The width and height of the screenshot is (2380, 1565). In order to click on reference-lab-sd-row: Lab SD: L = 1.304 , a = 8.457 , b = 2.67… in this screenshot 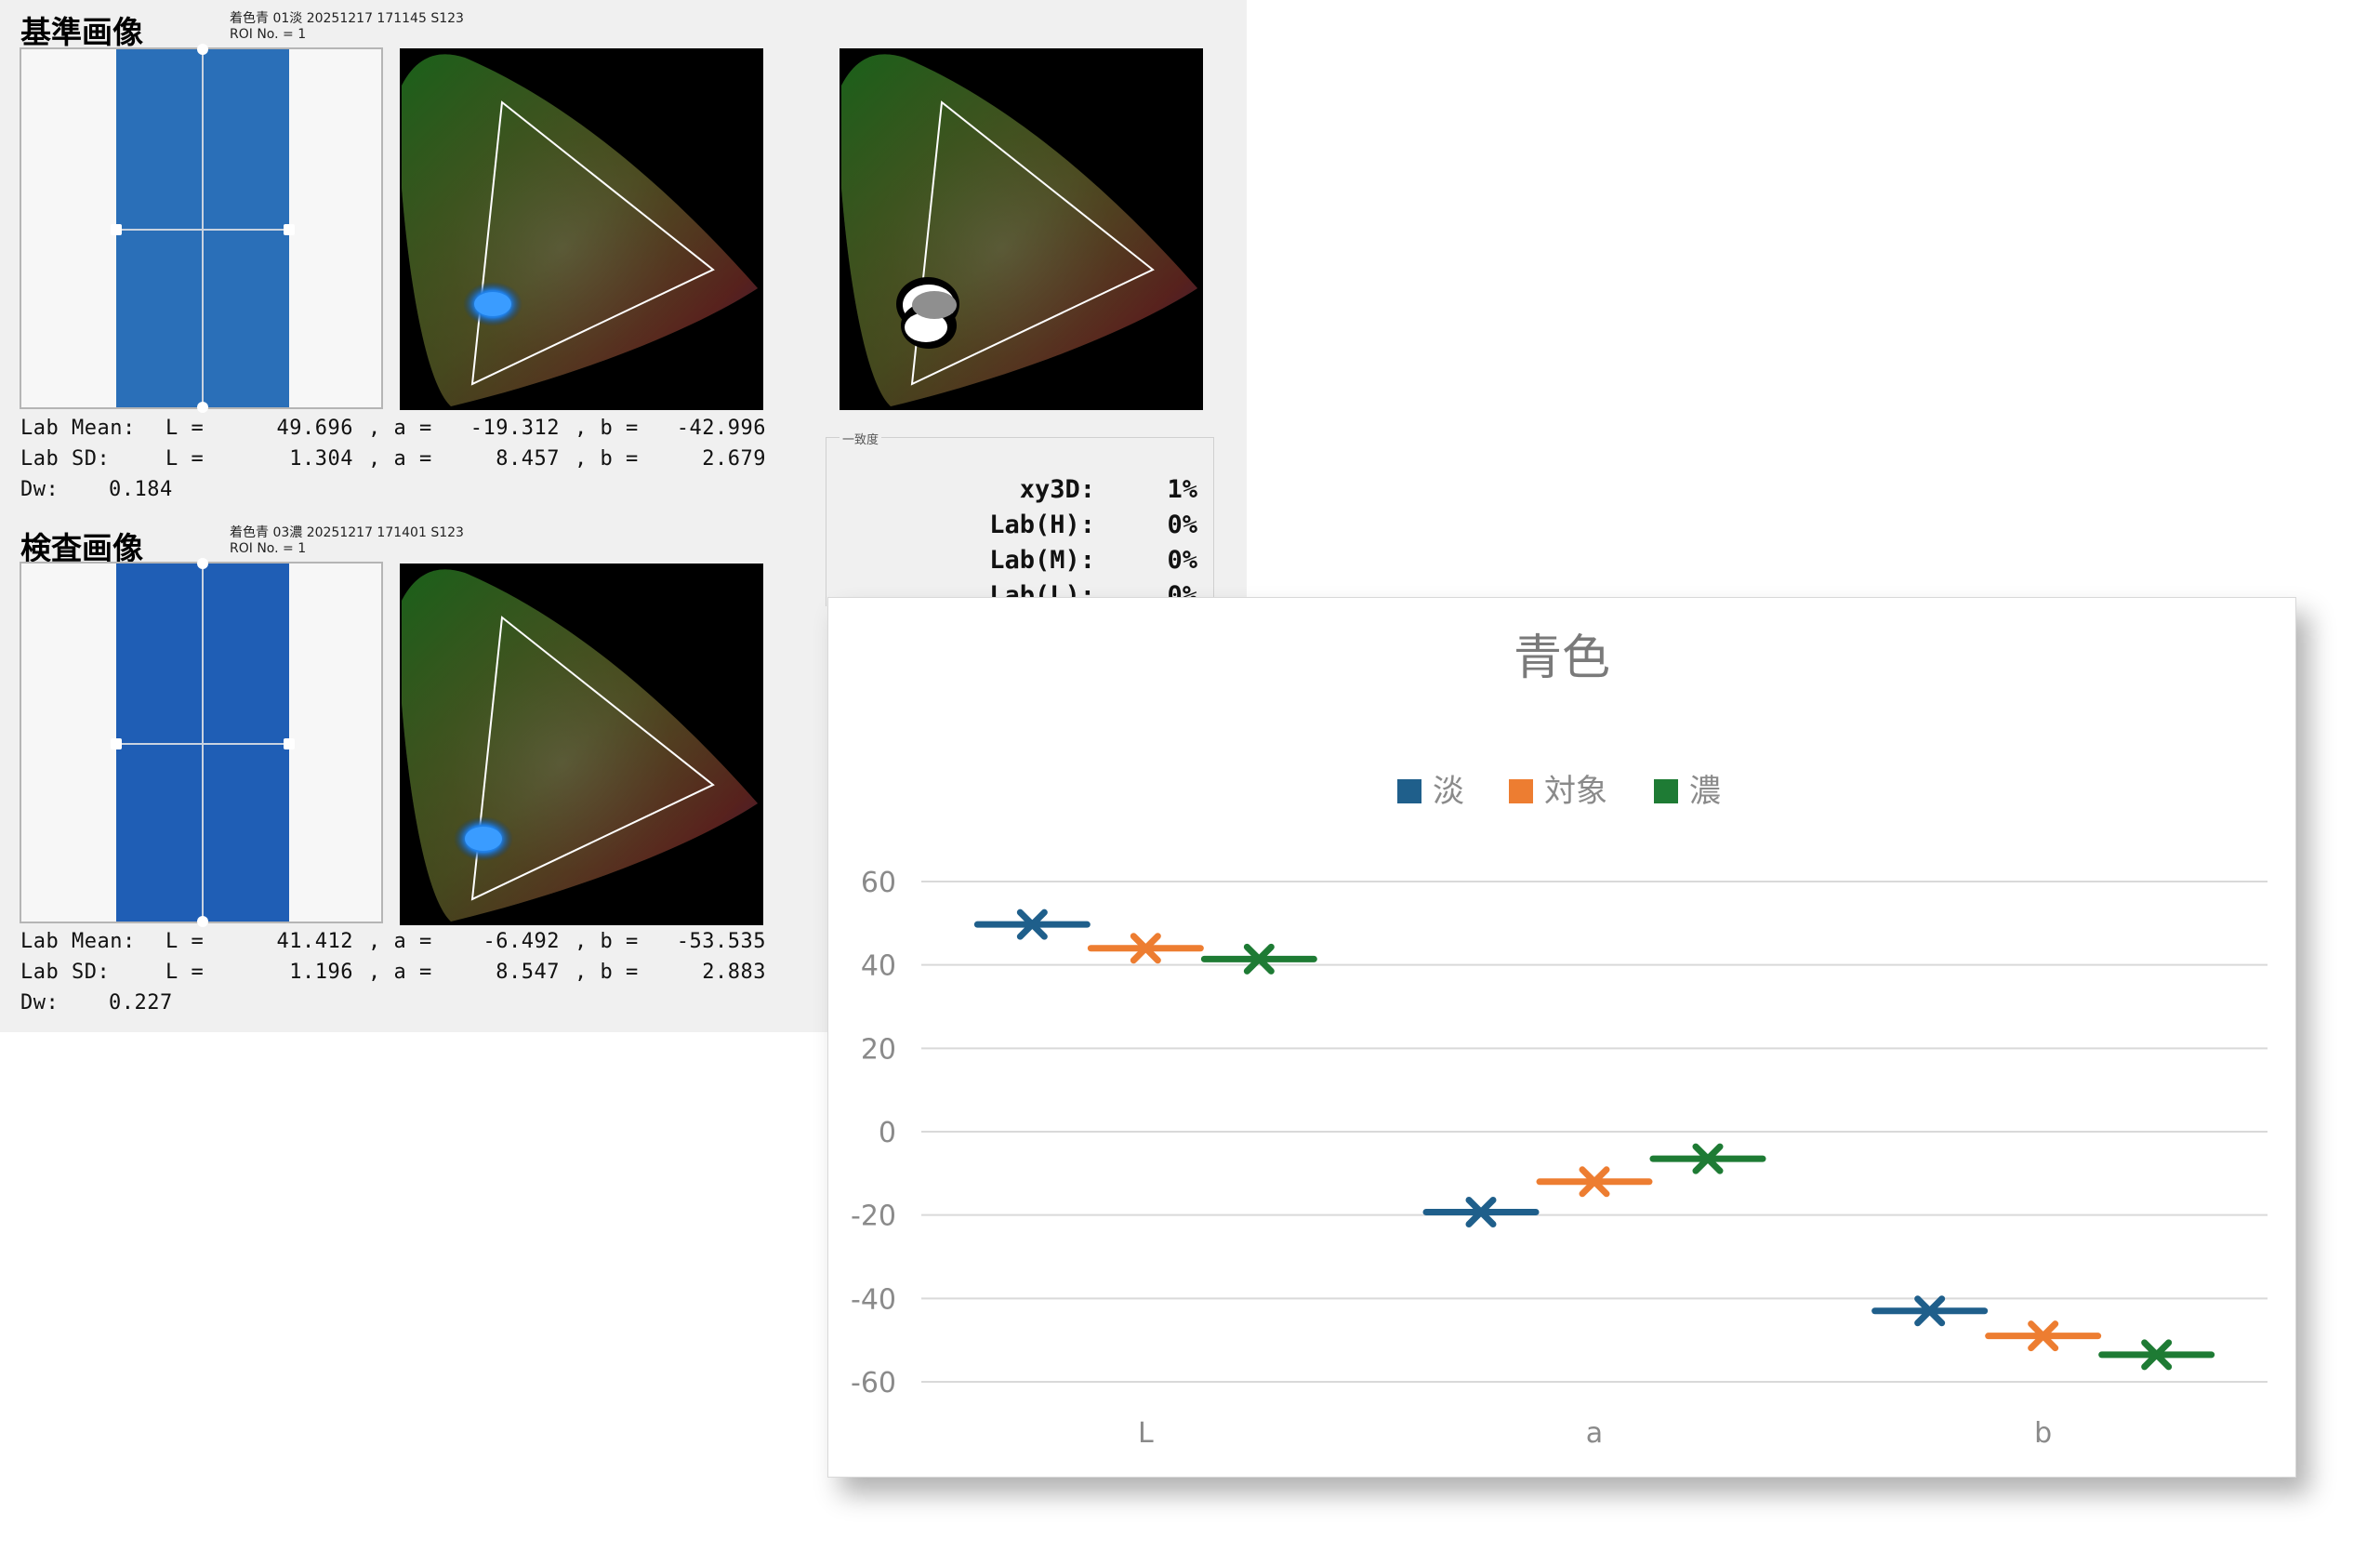, I will do `click(393, 460)`.